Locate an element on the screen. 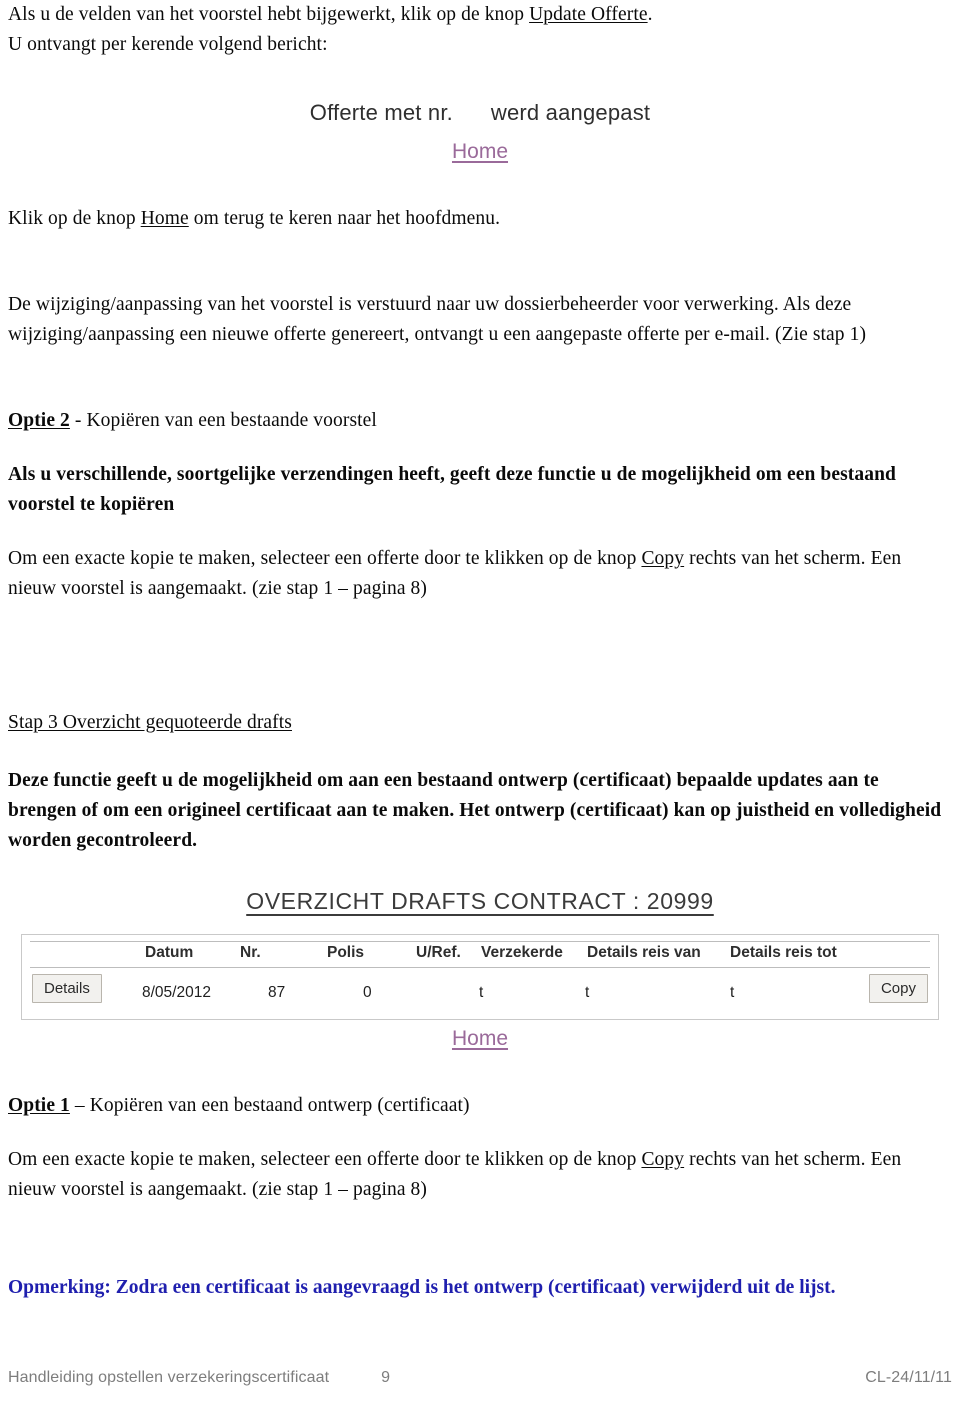 The image size is (960, 1403). column-header-details-reis-tot: Details reis tot is located at coordinates (783, 952).